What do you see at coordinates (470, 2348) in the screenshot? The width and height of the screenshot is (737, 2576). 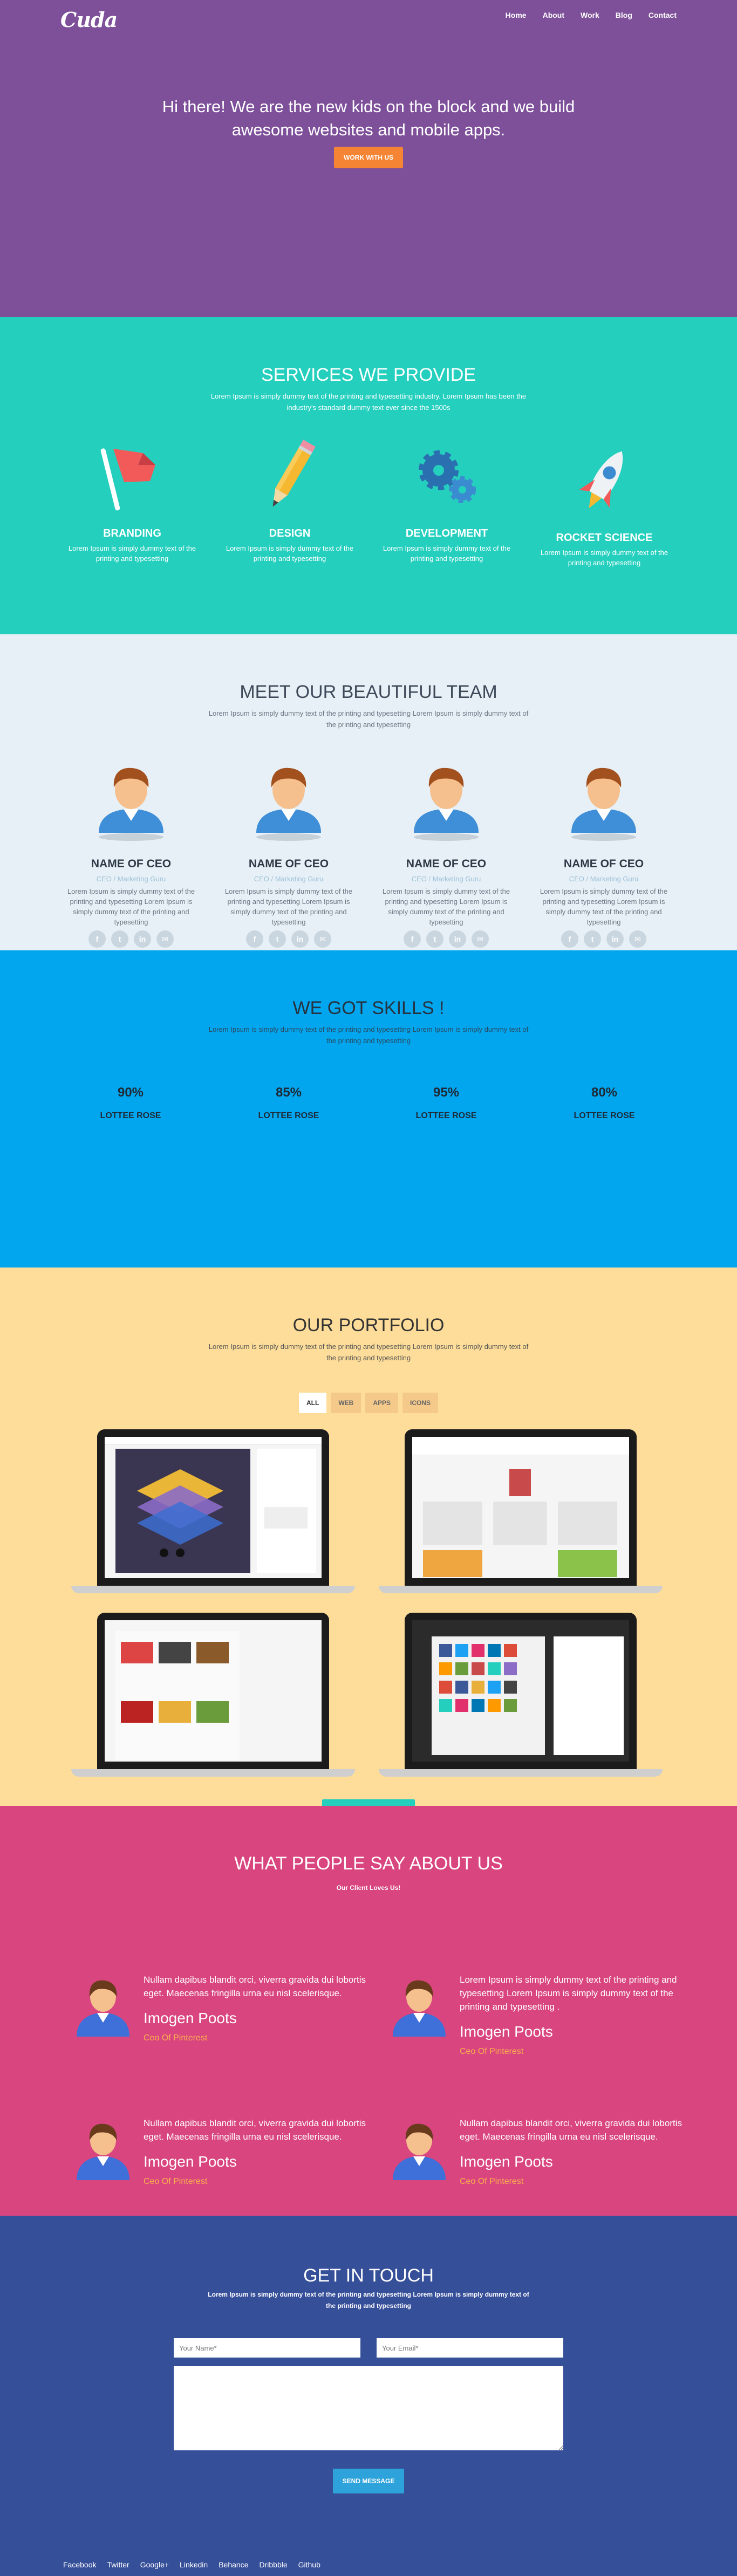 I see `email-field` at bounding box center [470, 2348].